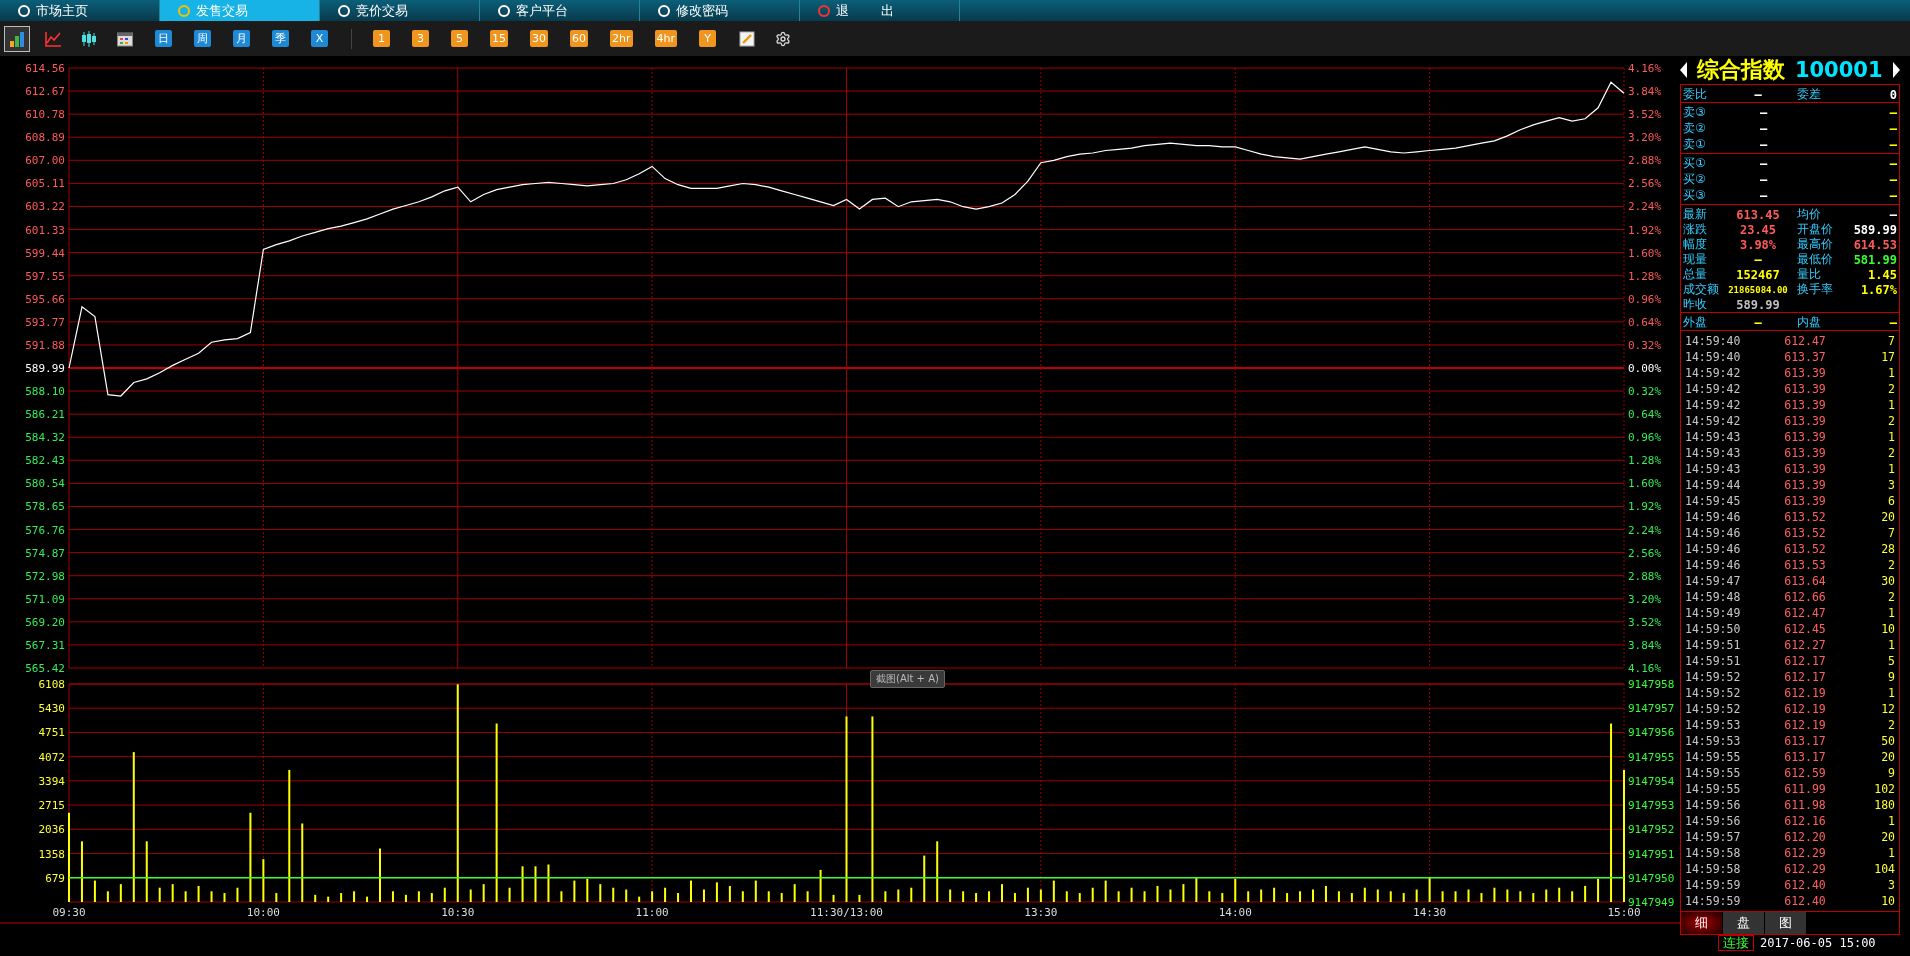 This screenshot has height=956, width=1910. I want to click on period-button: 2hr, so click(621, 38).